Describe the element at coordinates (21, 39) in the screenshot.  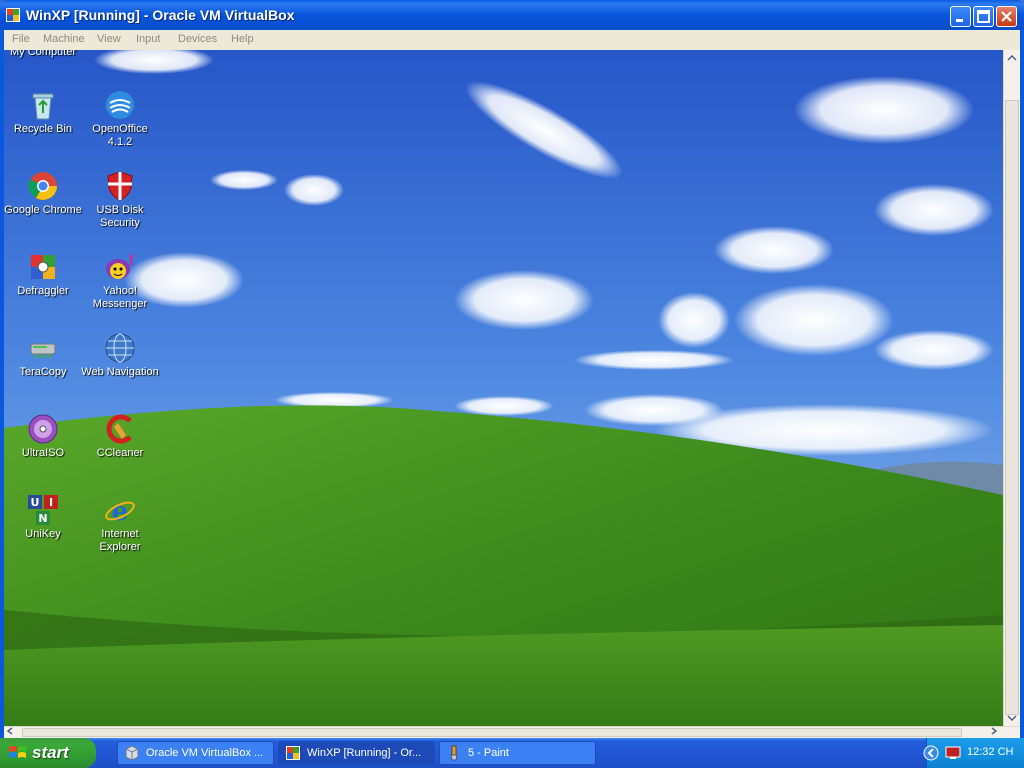
I see `menu-file: File` at that location.